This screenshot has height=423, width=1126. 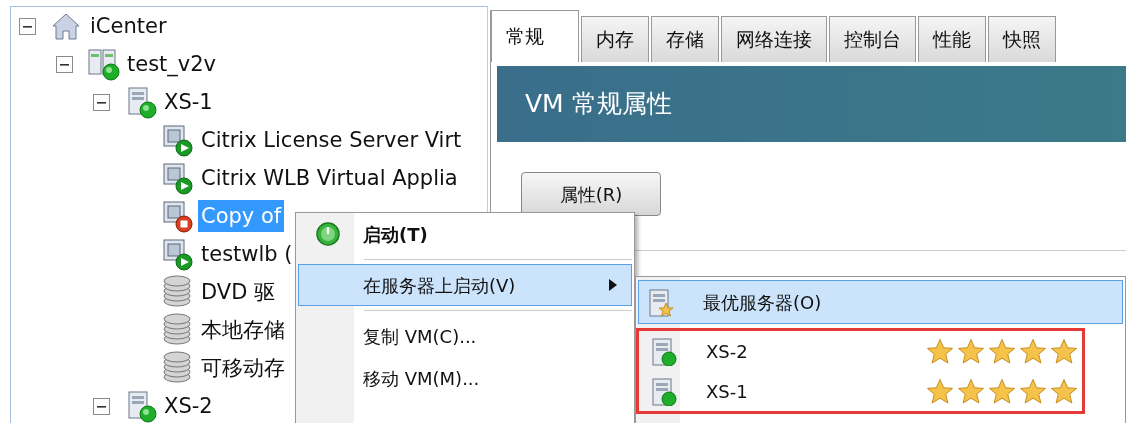 What do you see at coordinates (465, 234) in the screenshot?
I see `menu-item: 启动(T)` at bounding box center [465, 234].